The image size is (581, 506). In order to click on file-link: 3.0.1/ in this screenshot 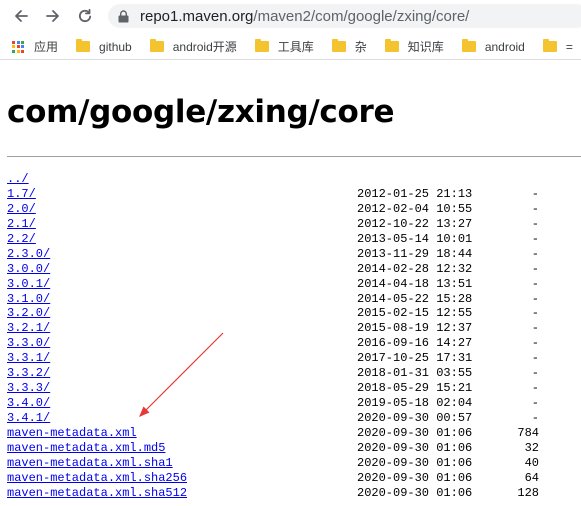, I will do `click(28, 284)`.